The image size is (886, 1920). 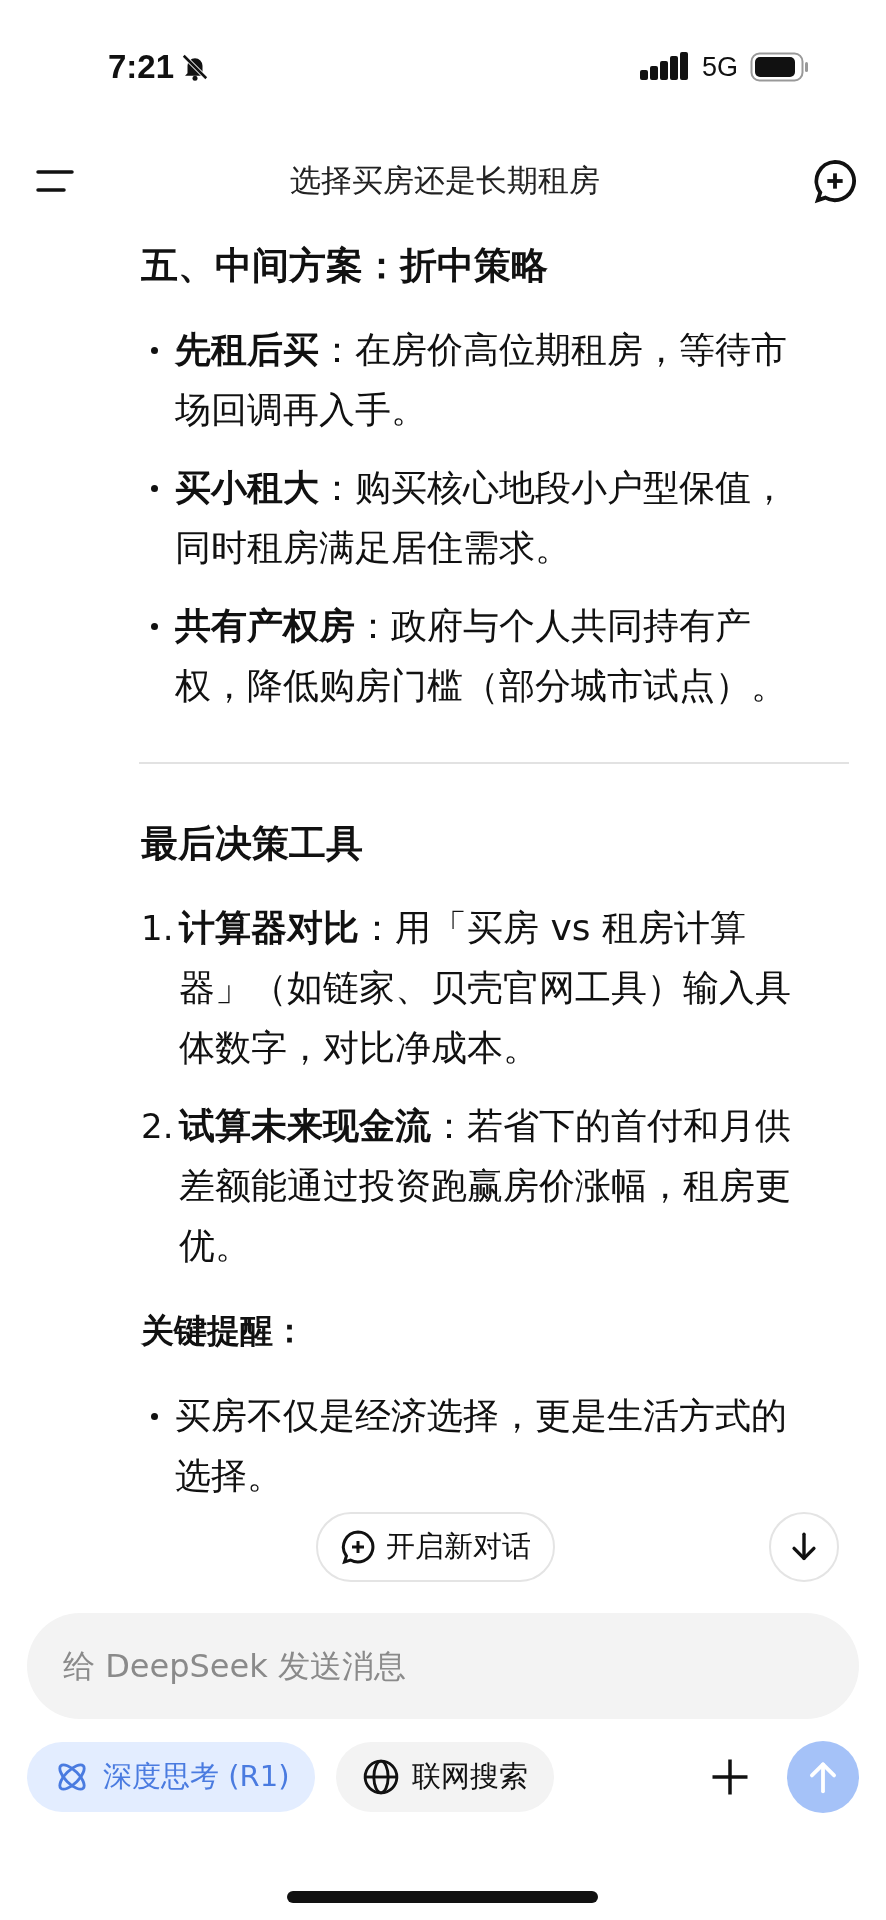 I want to click on paragraph-text: 试算未来现金流：若省下的首付和月供差额能通过投资跑赢房价涨幅，租房更优。, so click(x=485, y=1186).